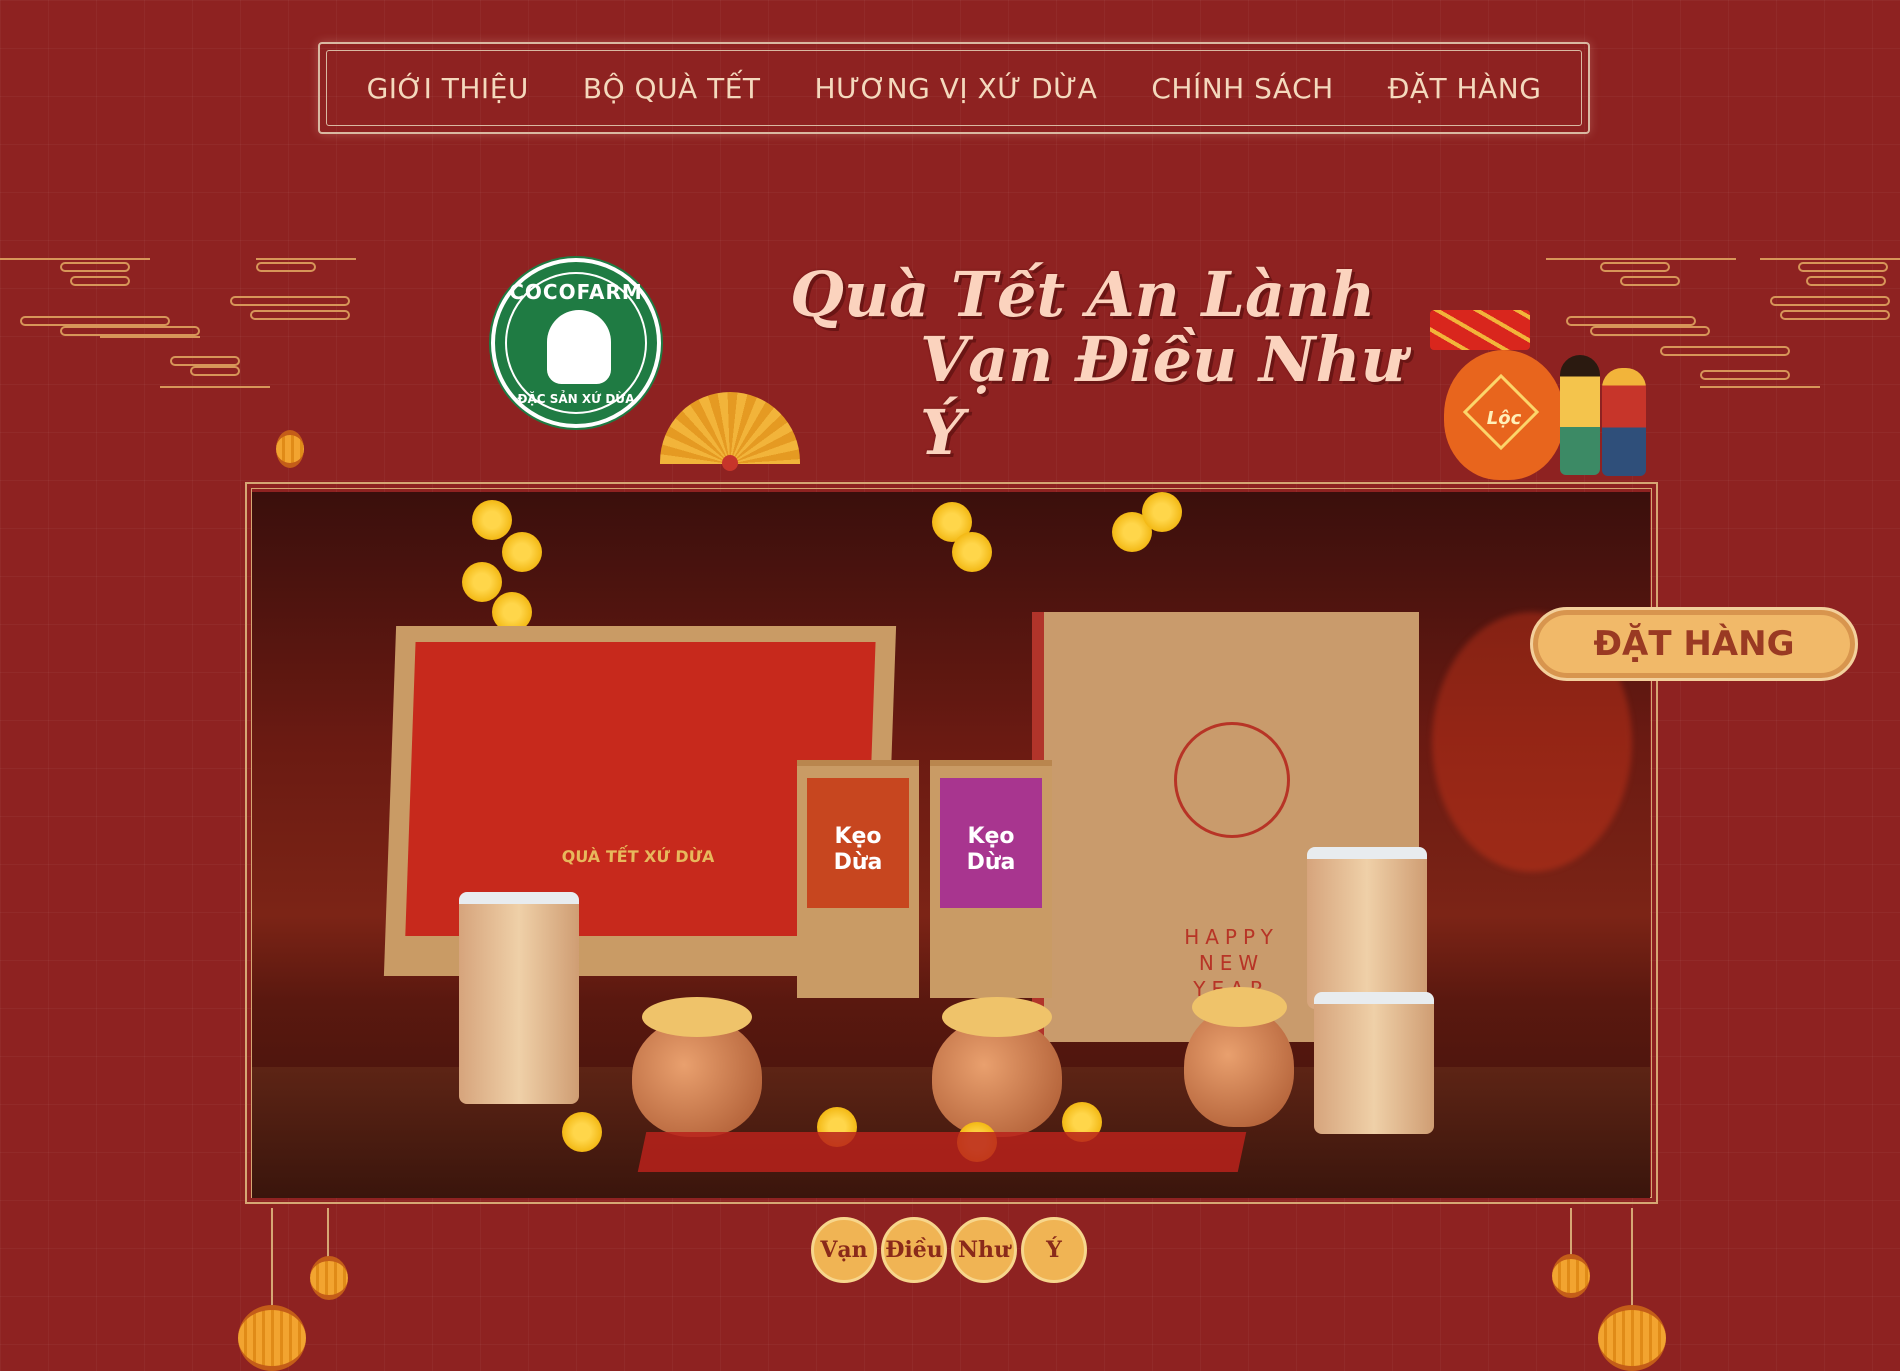 This screenshot has width=1900, height=1371. I want to click on nav-item-chinh-sach: CHÍNH SÁCH, so click(1242, 88).